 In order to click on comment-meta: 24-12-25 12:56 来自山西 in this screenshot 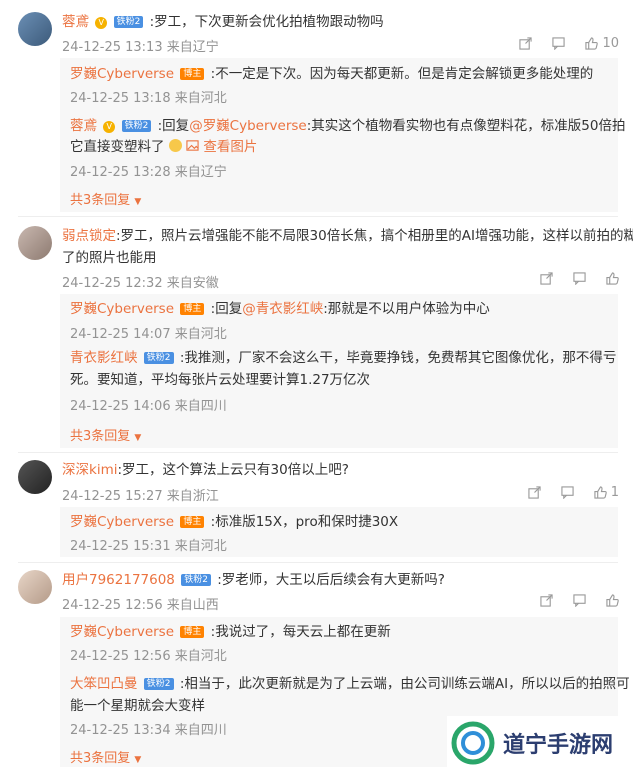, I will do `click(140, 605)`.